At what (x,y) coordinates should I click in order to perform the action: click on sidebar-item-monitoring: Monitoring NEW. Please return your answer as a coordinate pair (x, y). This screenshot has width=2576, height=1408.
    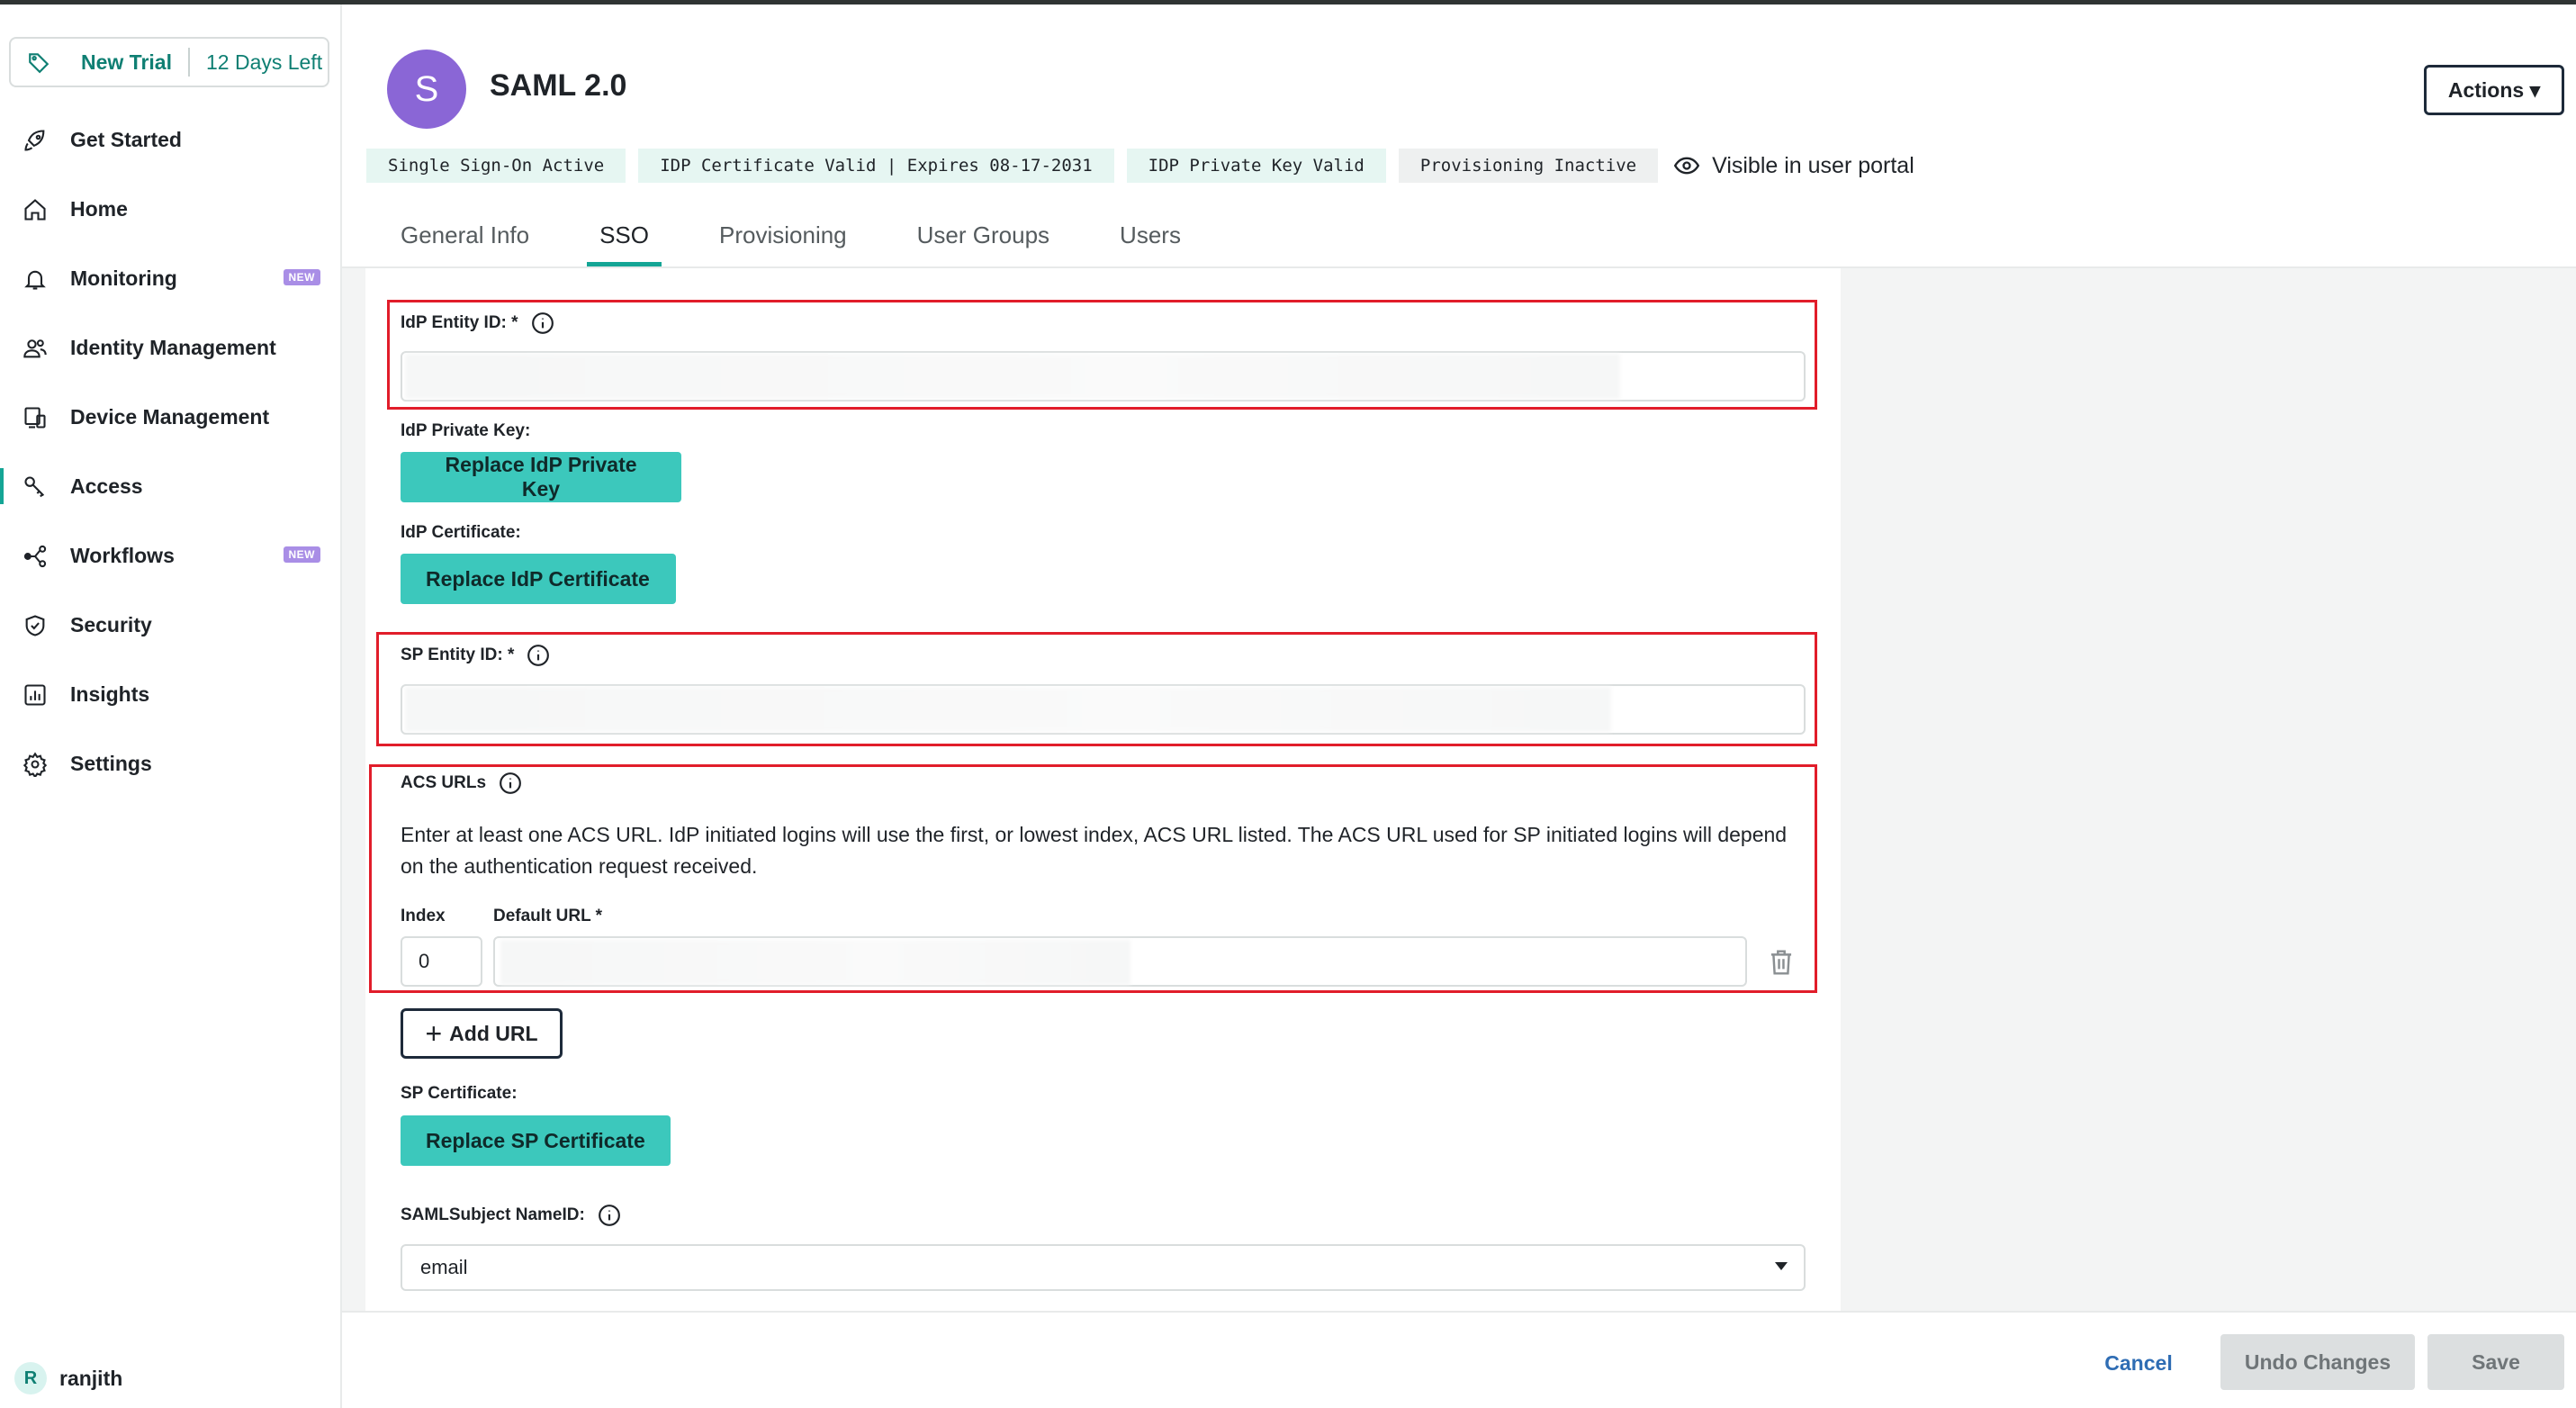
    Looking at the image, I should click on (170, 278).